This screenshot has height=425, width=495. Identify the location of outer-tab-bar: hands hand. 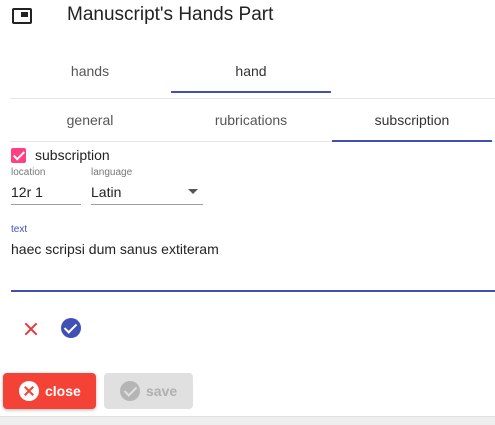
(170, 71).